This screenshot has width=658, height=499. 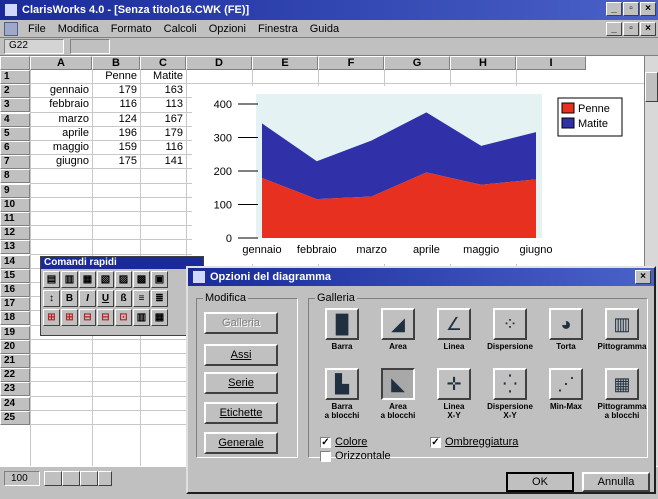 I want to click on row-header-3: 3, so click(x=15, y=105).